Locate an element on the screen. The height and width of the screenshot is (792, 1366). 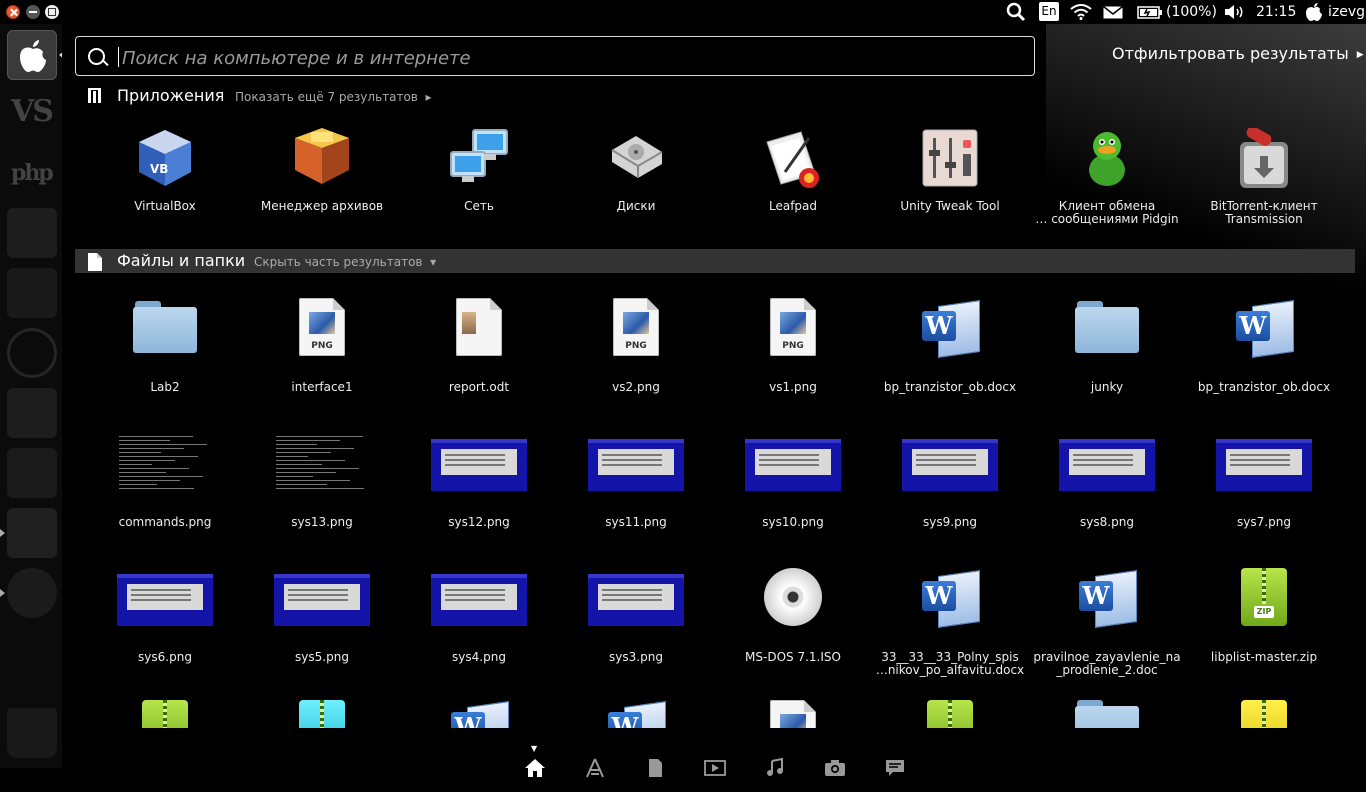
search-input is located at coordinates (562, 58).